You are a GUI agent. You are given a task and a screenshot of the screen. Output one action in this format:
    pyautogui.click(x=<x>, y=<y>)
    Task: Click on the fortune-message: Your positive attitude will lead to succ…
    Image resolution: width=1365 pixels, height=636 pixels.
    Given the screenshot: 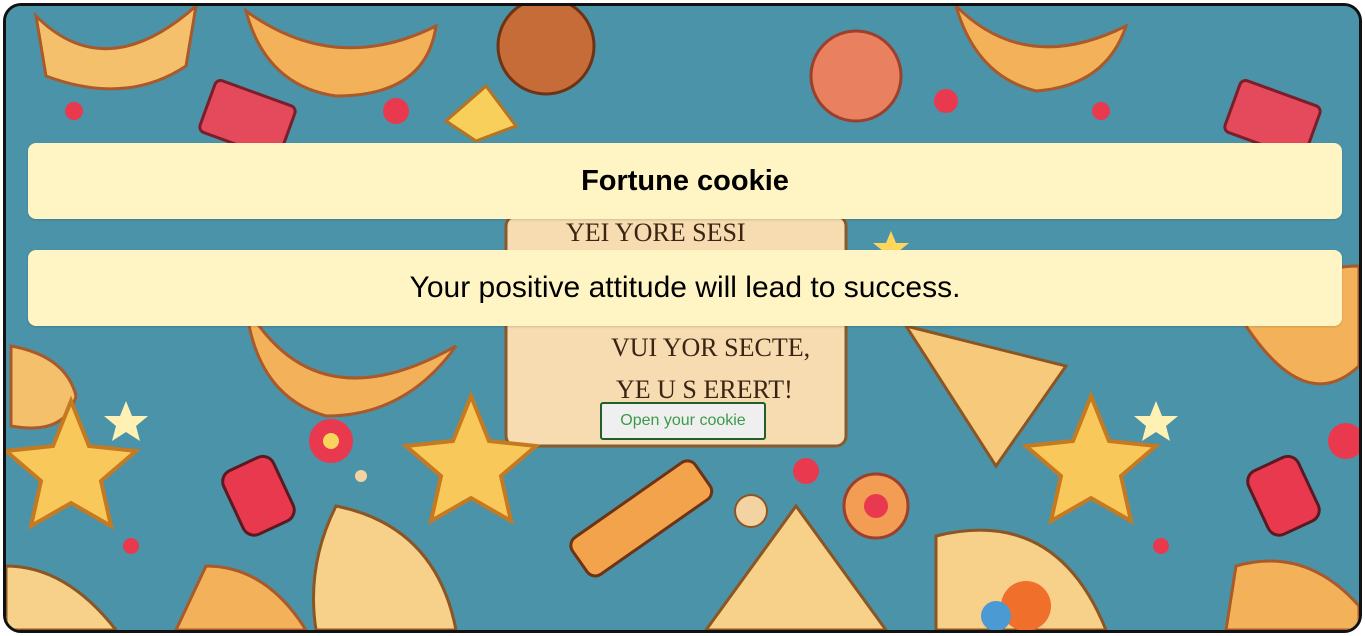 What is the action you would take?
    pyautogui.click(x=685, y=287)
    